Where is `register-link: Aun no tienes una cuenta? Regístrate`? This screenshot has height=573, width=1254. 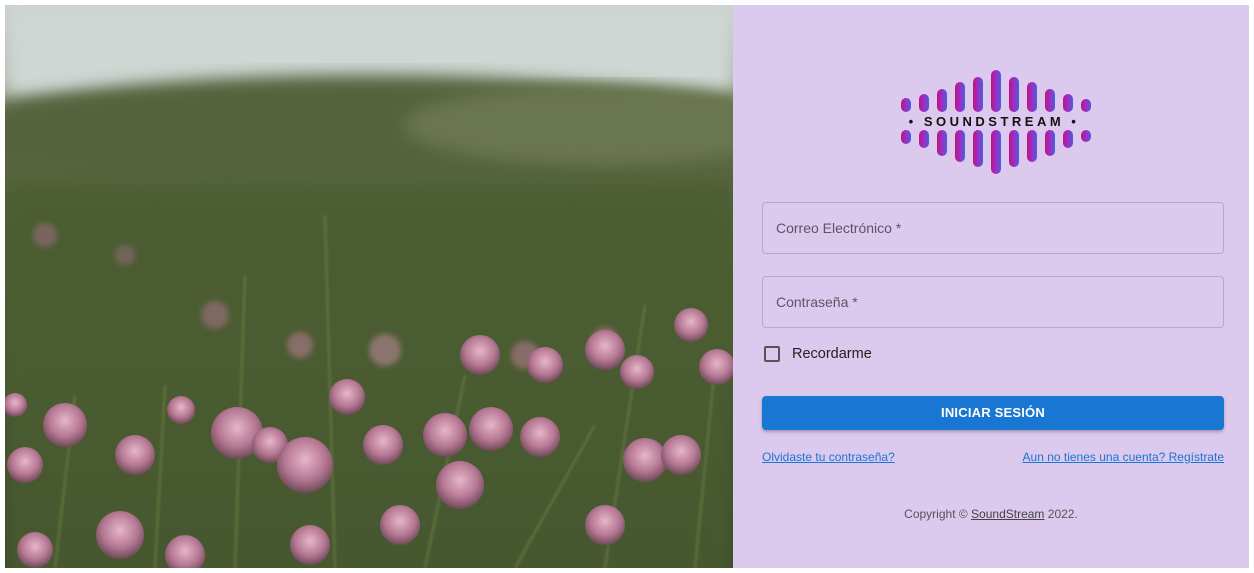
register-link: Aun no tienes una cuenta? Regístrate is located at coordinates (1123, 457).